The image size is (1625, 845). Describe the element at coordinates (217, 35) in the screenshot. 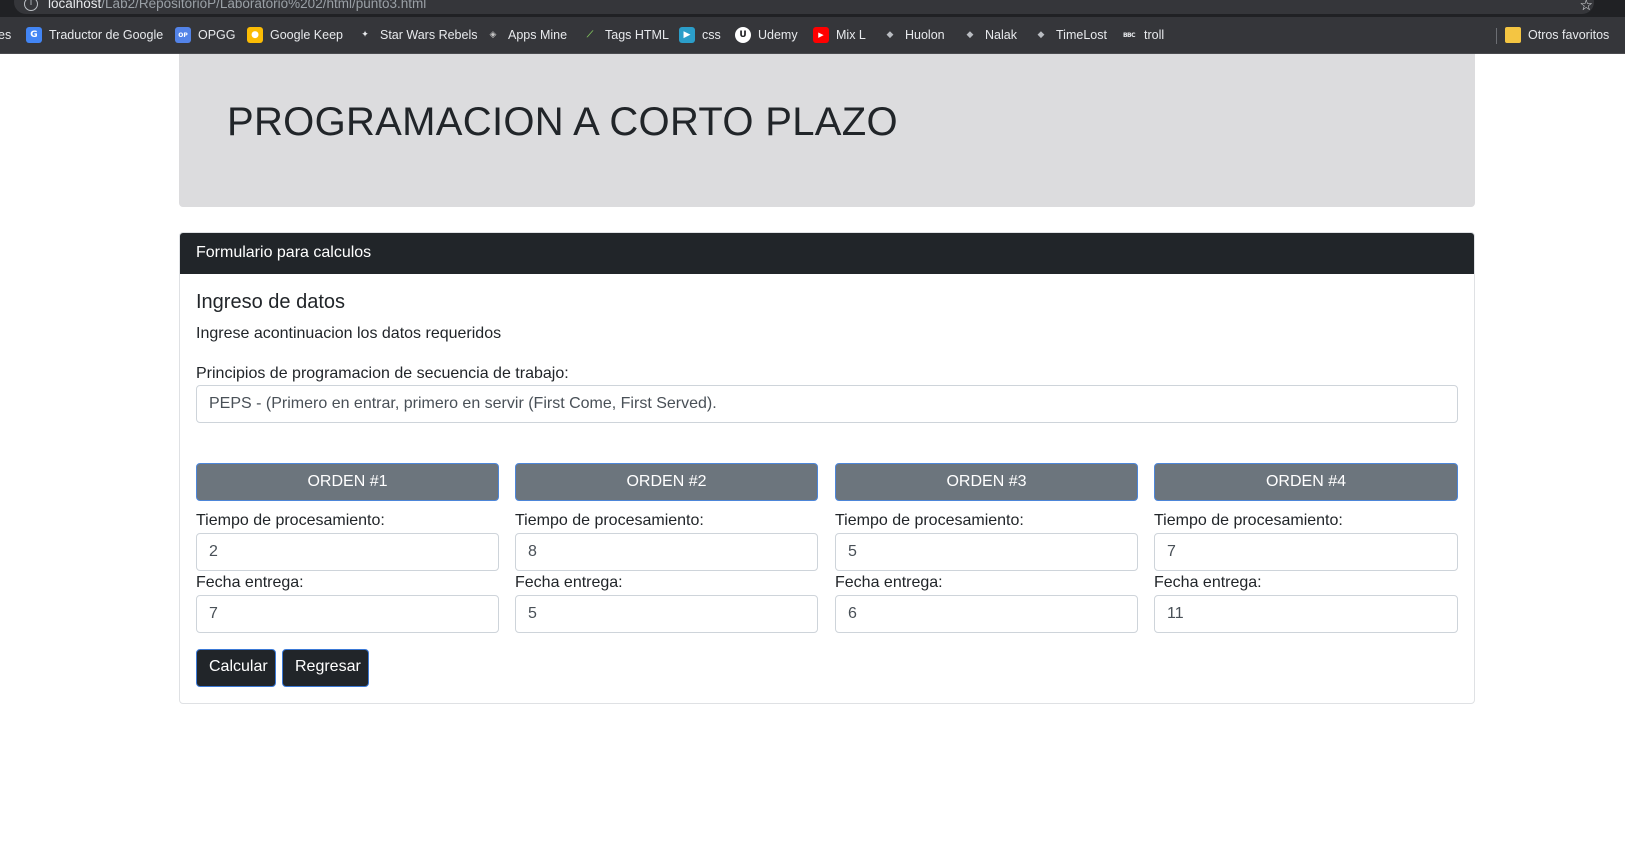

I see `bookmark-label: OPGG` at that location.